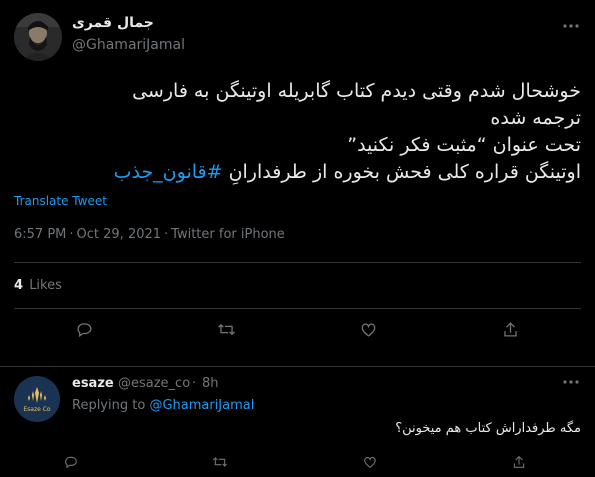  What do you see at coordinates (37, 395) in the screenshot?
I see `esaze-logo-icon` at bounding box center [37, 395].